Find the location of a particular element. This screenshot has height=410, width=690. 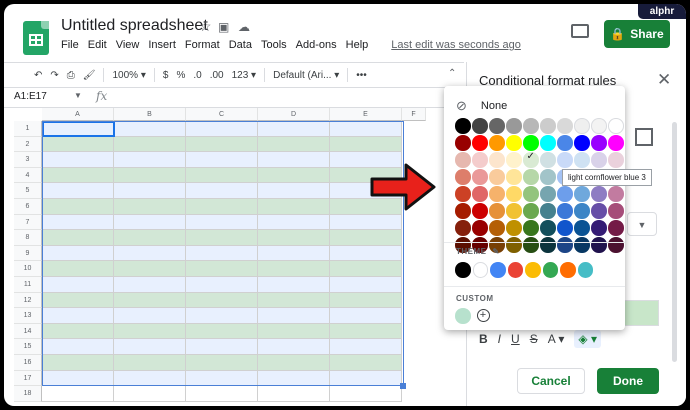

color-swatch: ✓ is located at coordinates (531, 159).